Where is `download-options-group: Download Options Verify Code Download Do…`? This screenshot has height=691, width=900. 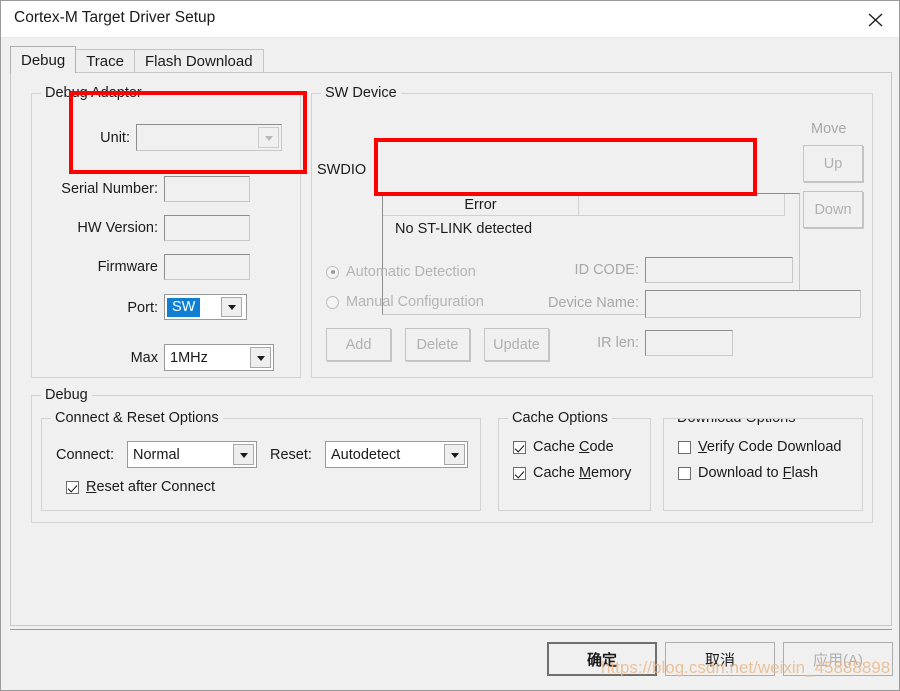
download-options-group: Download Options Verify Code Download Do… is located at coordinates (763, 464).